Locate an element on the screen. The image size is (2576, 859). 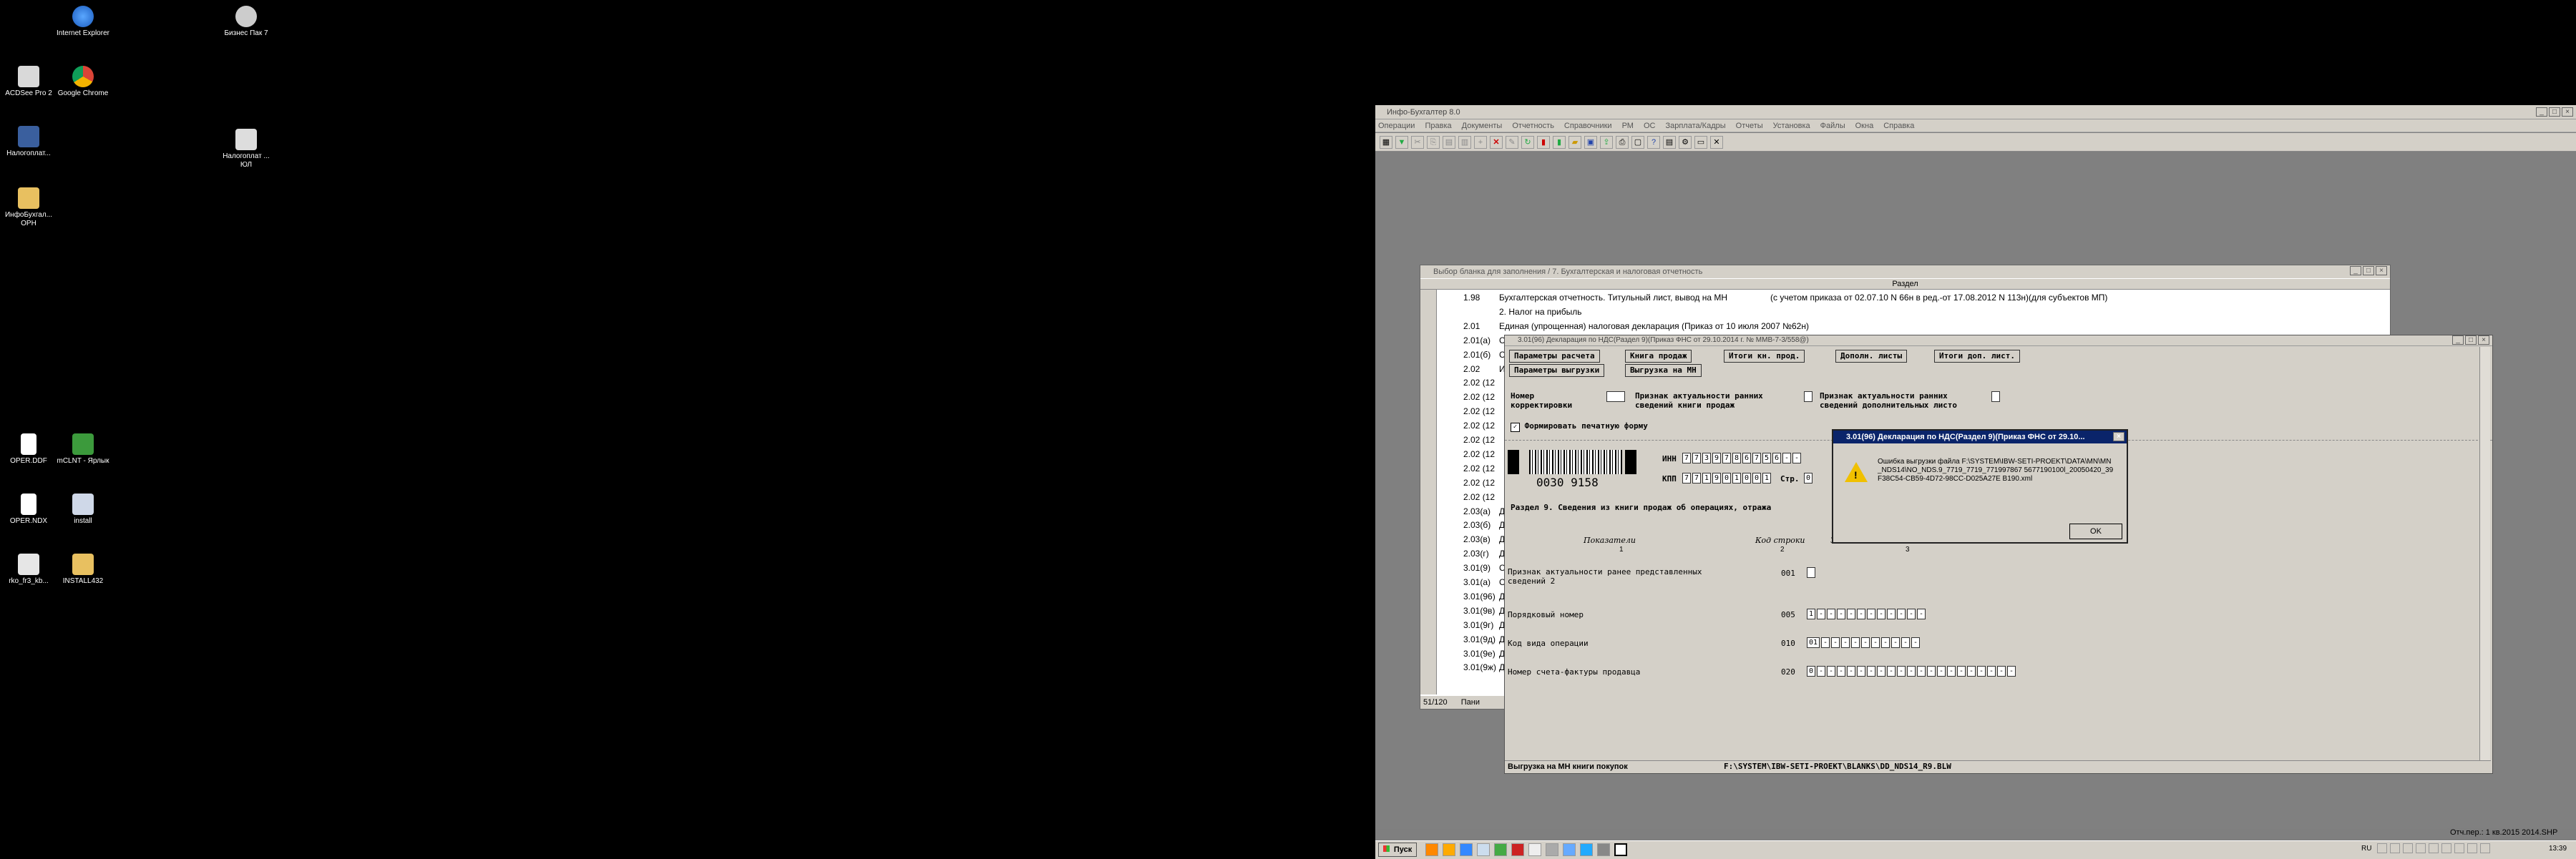
desktop-icon-infobuh: ИнфоБухгал... ОРН is located at coordinates (28, 207).